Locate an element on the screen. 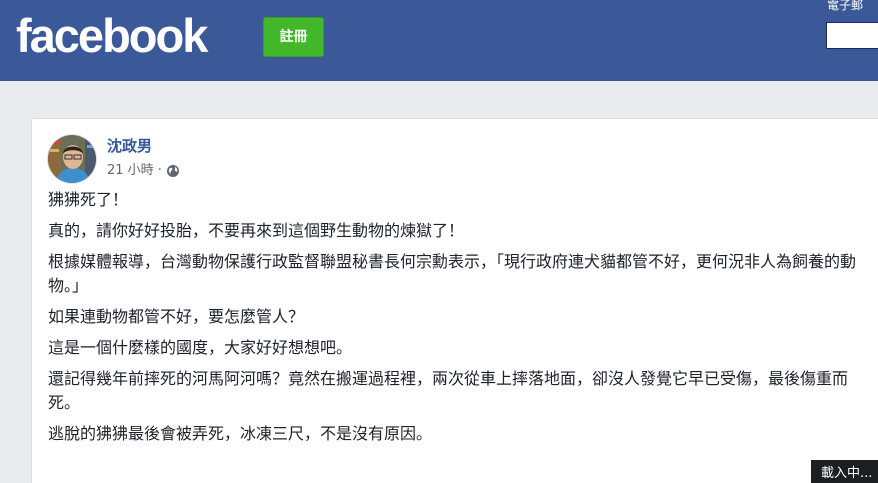  post-paragraph: 逃脫的狒狒最後會被弄死，冰凍三尺，不是沒有原因。 is located at coordinates (240, 433).